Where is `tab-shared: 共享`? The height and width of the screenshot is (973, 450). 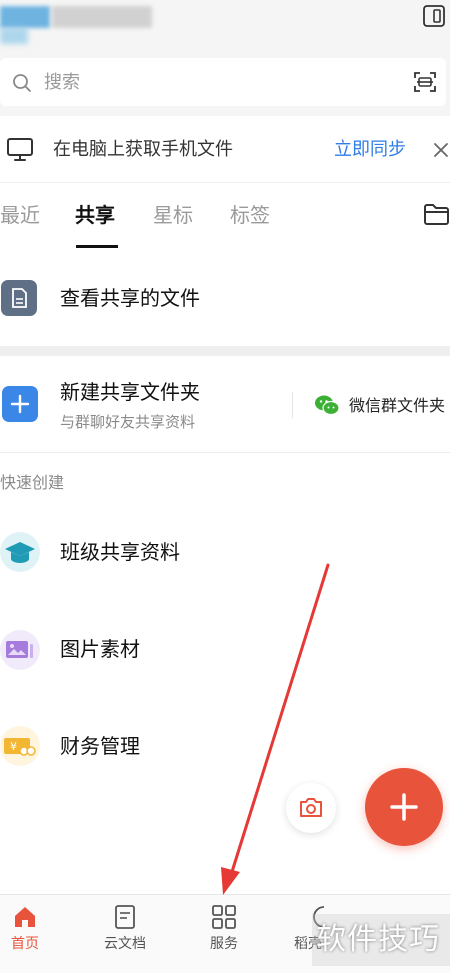
tab-shared: 共享 is located at coordinates (95, 215).